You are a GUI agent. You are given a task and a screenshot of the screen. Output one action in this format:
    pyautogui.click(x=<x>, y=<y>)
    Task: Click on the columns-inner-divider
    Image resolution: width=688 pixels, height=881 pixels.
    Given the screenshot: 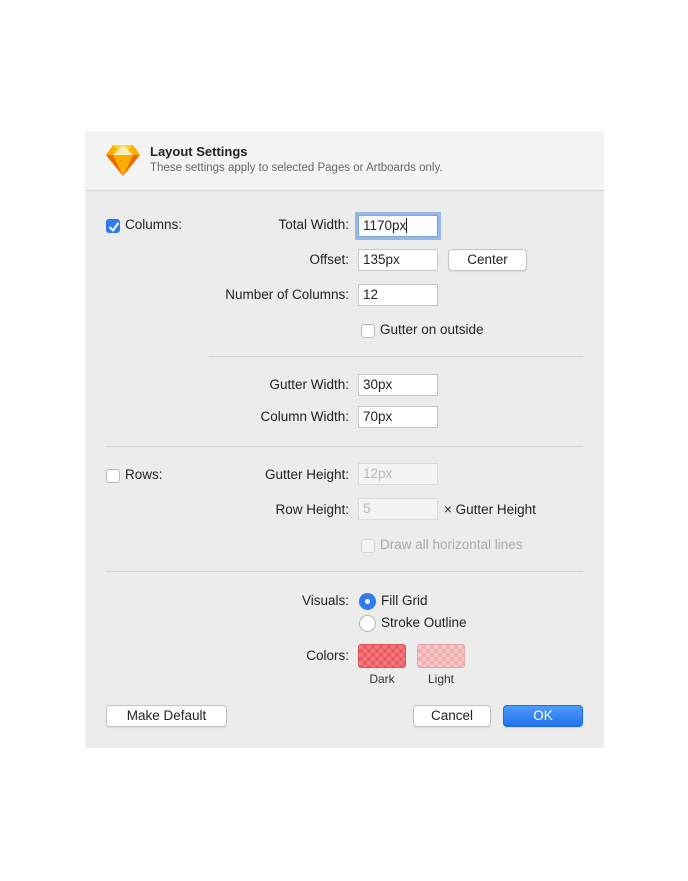 What is the action you would take?
    pyautogui.click(x=396, y=356)
    